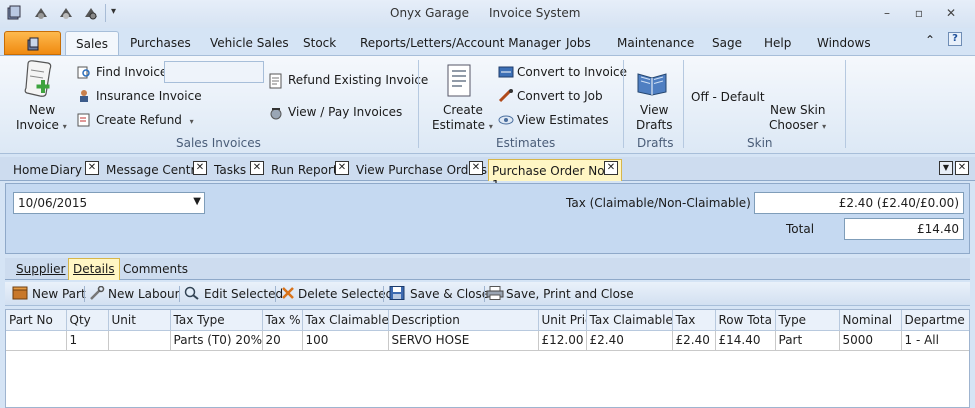  What do you see at coordinates (155, 269) in the screenshot?
I see `sub-tab-comments: Comments` at bounding box center [155, 269].